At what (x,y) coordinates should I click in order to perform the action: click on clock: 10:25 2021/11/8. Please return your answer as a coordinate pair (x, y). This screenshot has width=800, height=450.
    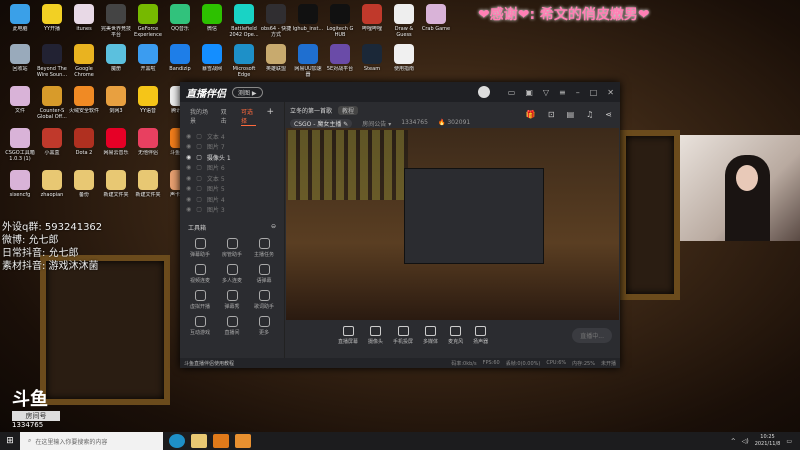
    Looking at the image, I should click on (768, 441).